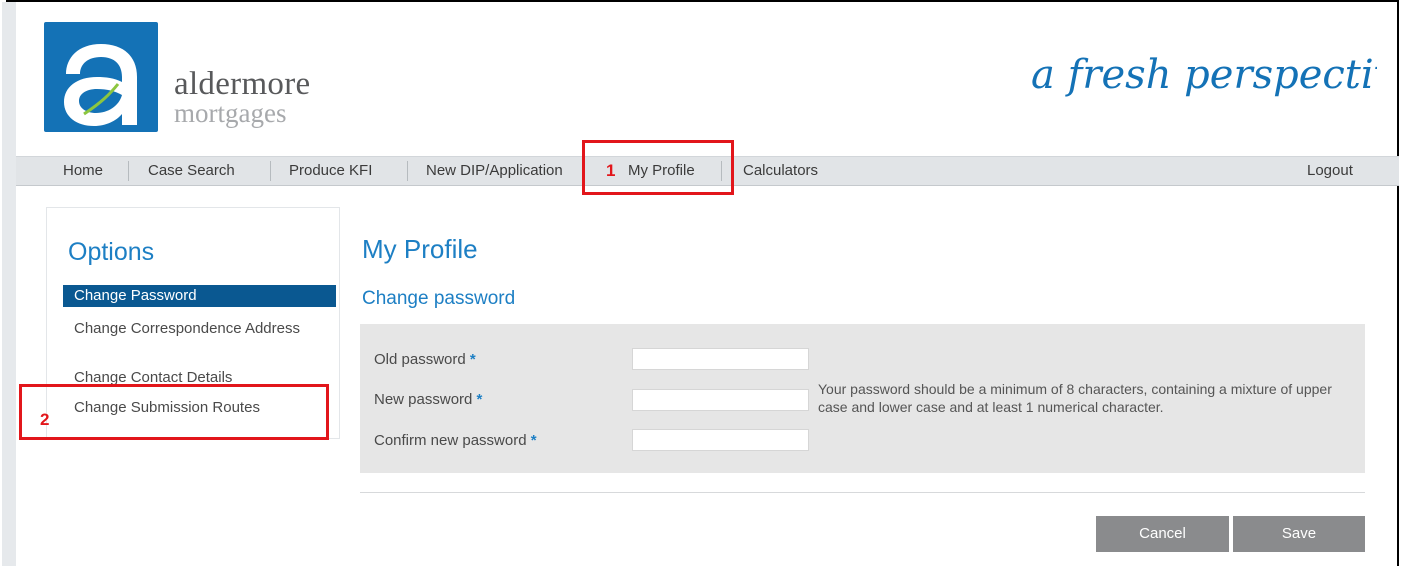  Describe the element at coordinates (1204, 75) in the screenshot. I see `tagline-text: a fresh perspective` at that location.